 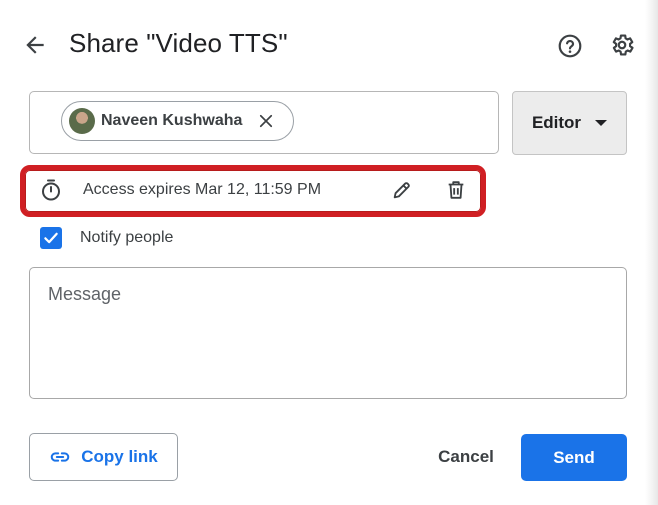 I want to click on notify-checkbox, so click(x=51, y=238).